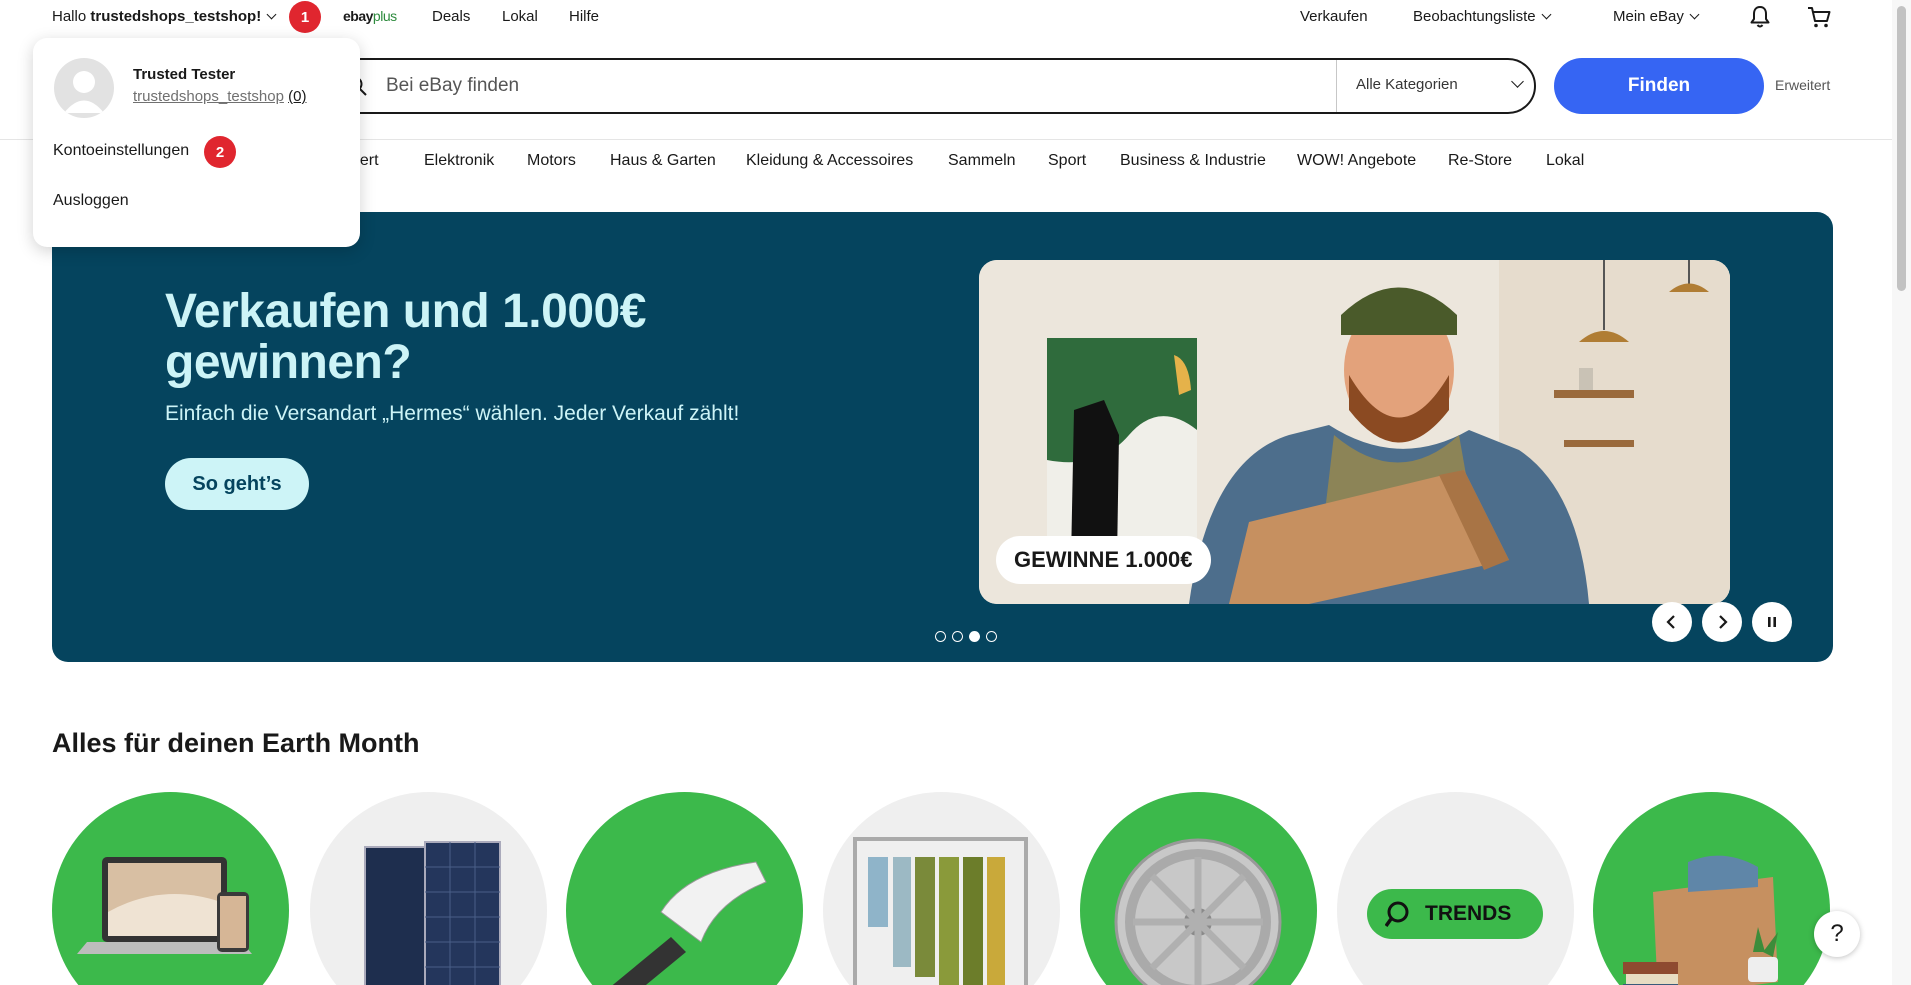 The image size is (1911, 985). What do you see at coordinates (459, 161) in the screenshot?
I see `category-link: Elektronik` at bounding box center [459, 161].